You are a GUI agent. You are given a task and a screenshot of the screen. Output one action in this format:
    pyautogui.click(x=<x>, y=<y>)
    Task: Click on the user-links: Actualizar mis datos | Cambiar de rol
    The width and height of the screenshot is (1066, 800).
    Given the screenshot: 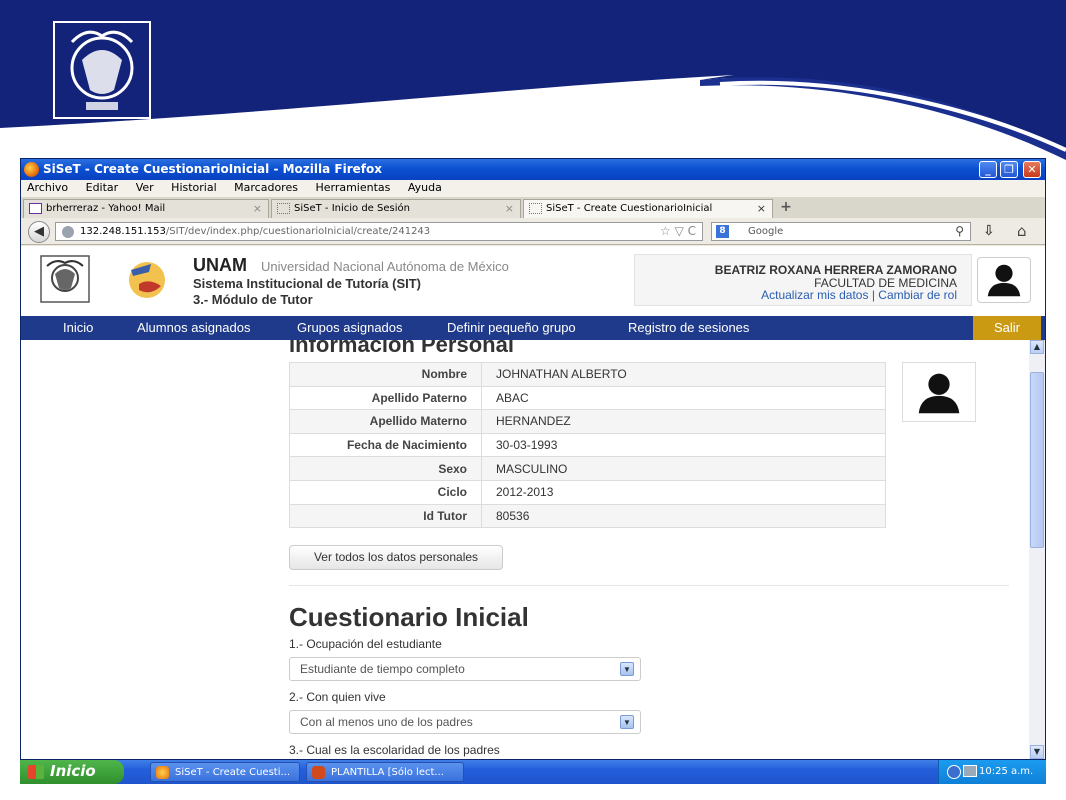 What is the action you would take?
    pyautogui.click(x=859, y=295)
    